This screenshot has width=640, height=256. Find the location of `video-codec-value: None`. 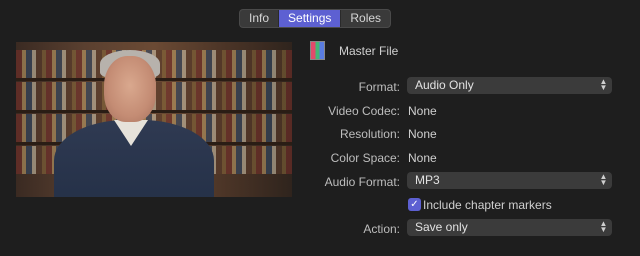

video-codec-value: None is located at coordinates (422, 111).